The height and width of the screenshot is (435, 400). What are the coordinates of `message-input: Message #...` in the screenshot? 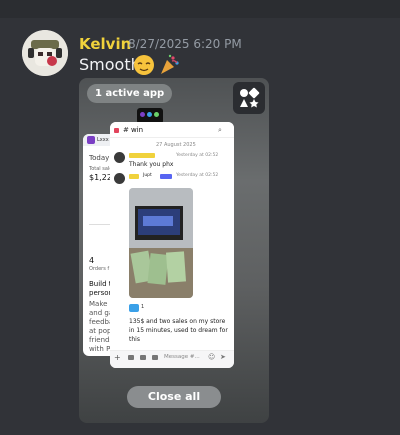 It's located at (182, 357).